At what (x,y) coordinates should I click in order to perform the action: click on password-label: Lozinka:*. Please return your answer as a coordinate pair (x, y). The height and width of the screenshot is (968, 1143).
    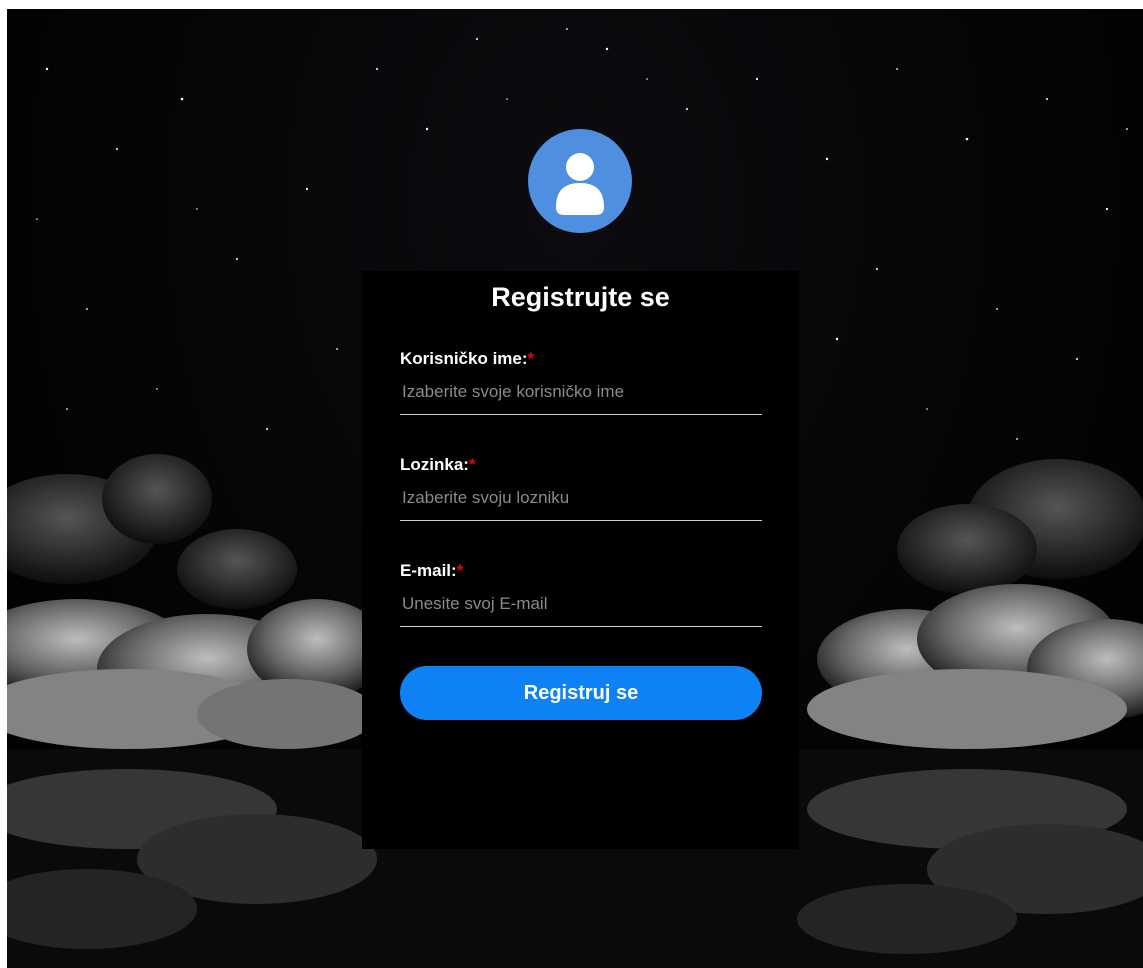
    Looking at the image, I should click on (581, 465).